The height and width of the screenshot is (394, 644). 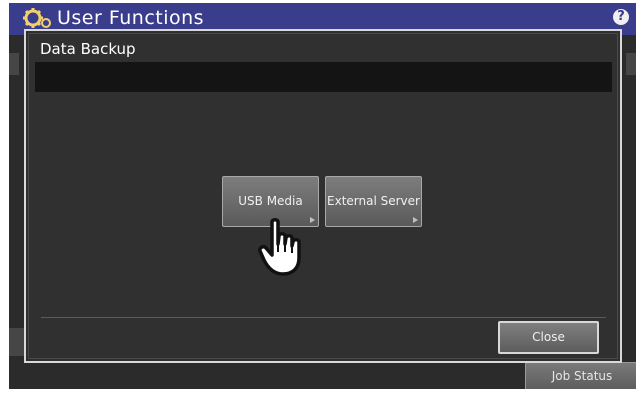 I want to click on hand-pointer-icon, so click(x=279, y=247).